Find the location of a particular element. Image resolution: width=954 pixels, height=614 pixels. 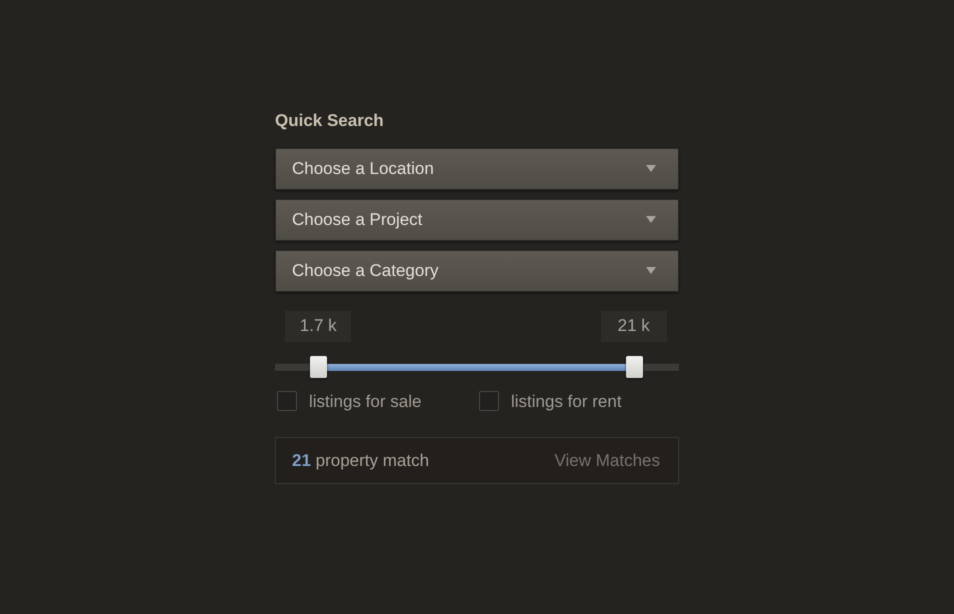

view-matches-button: View Matches is located at coordinates (607, 461).